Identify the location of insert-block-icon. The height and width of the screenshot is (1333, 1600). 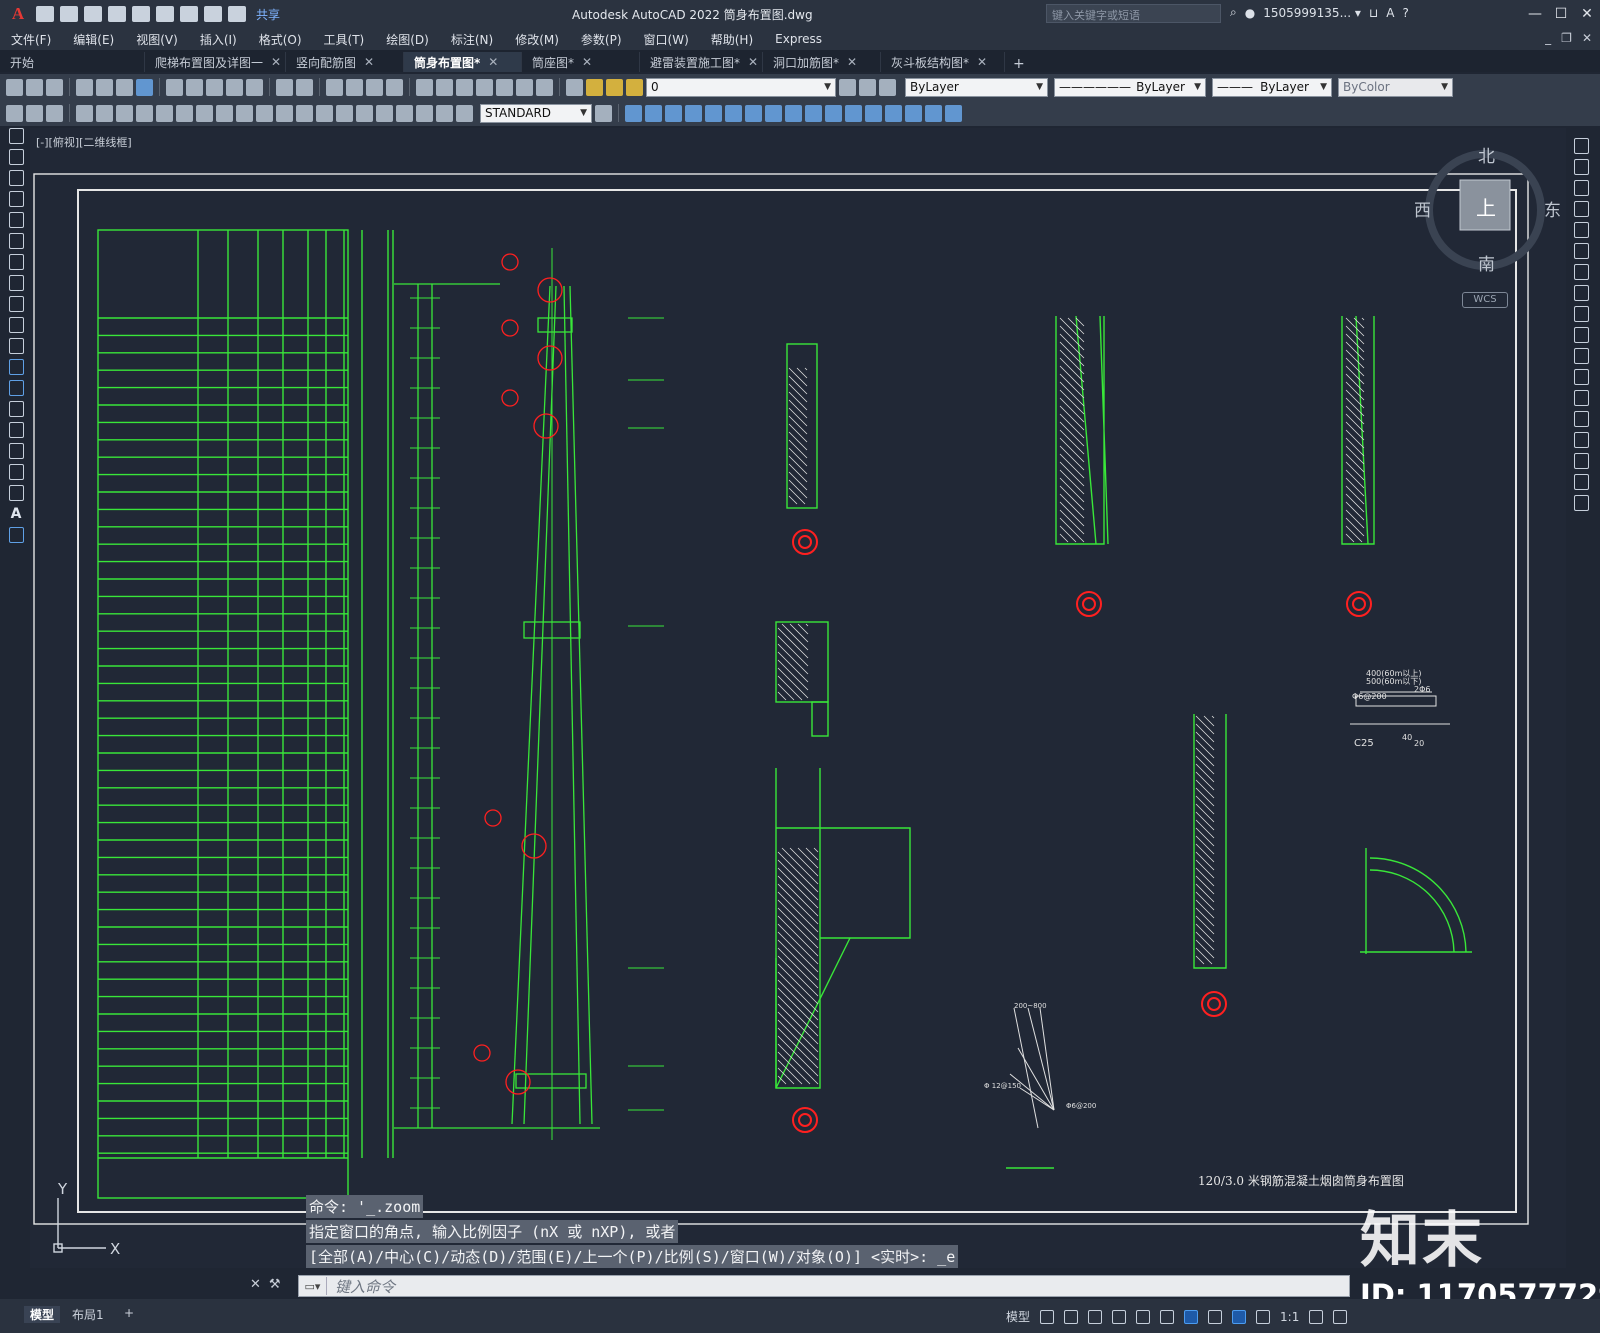
(16, 367).